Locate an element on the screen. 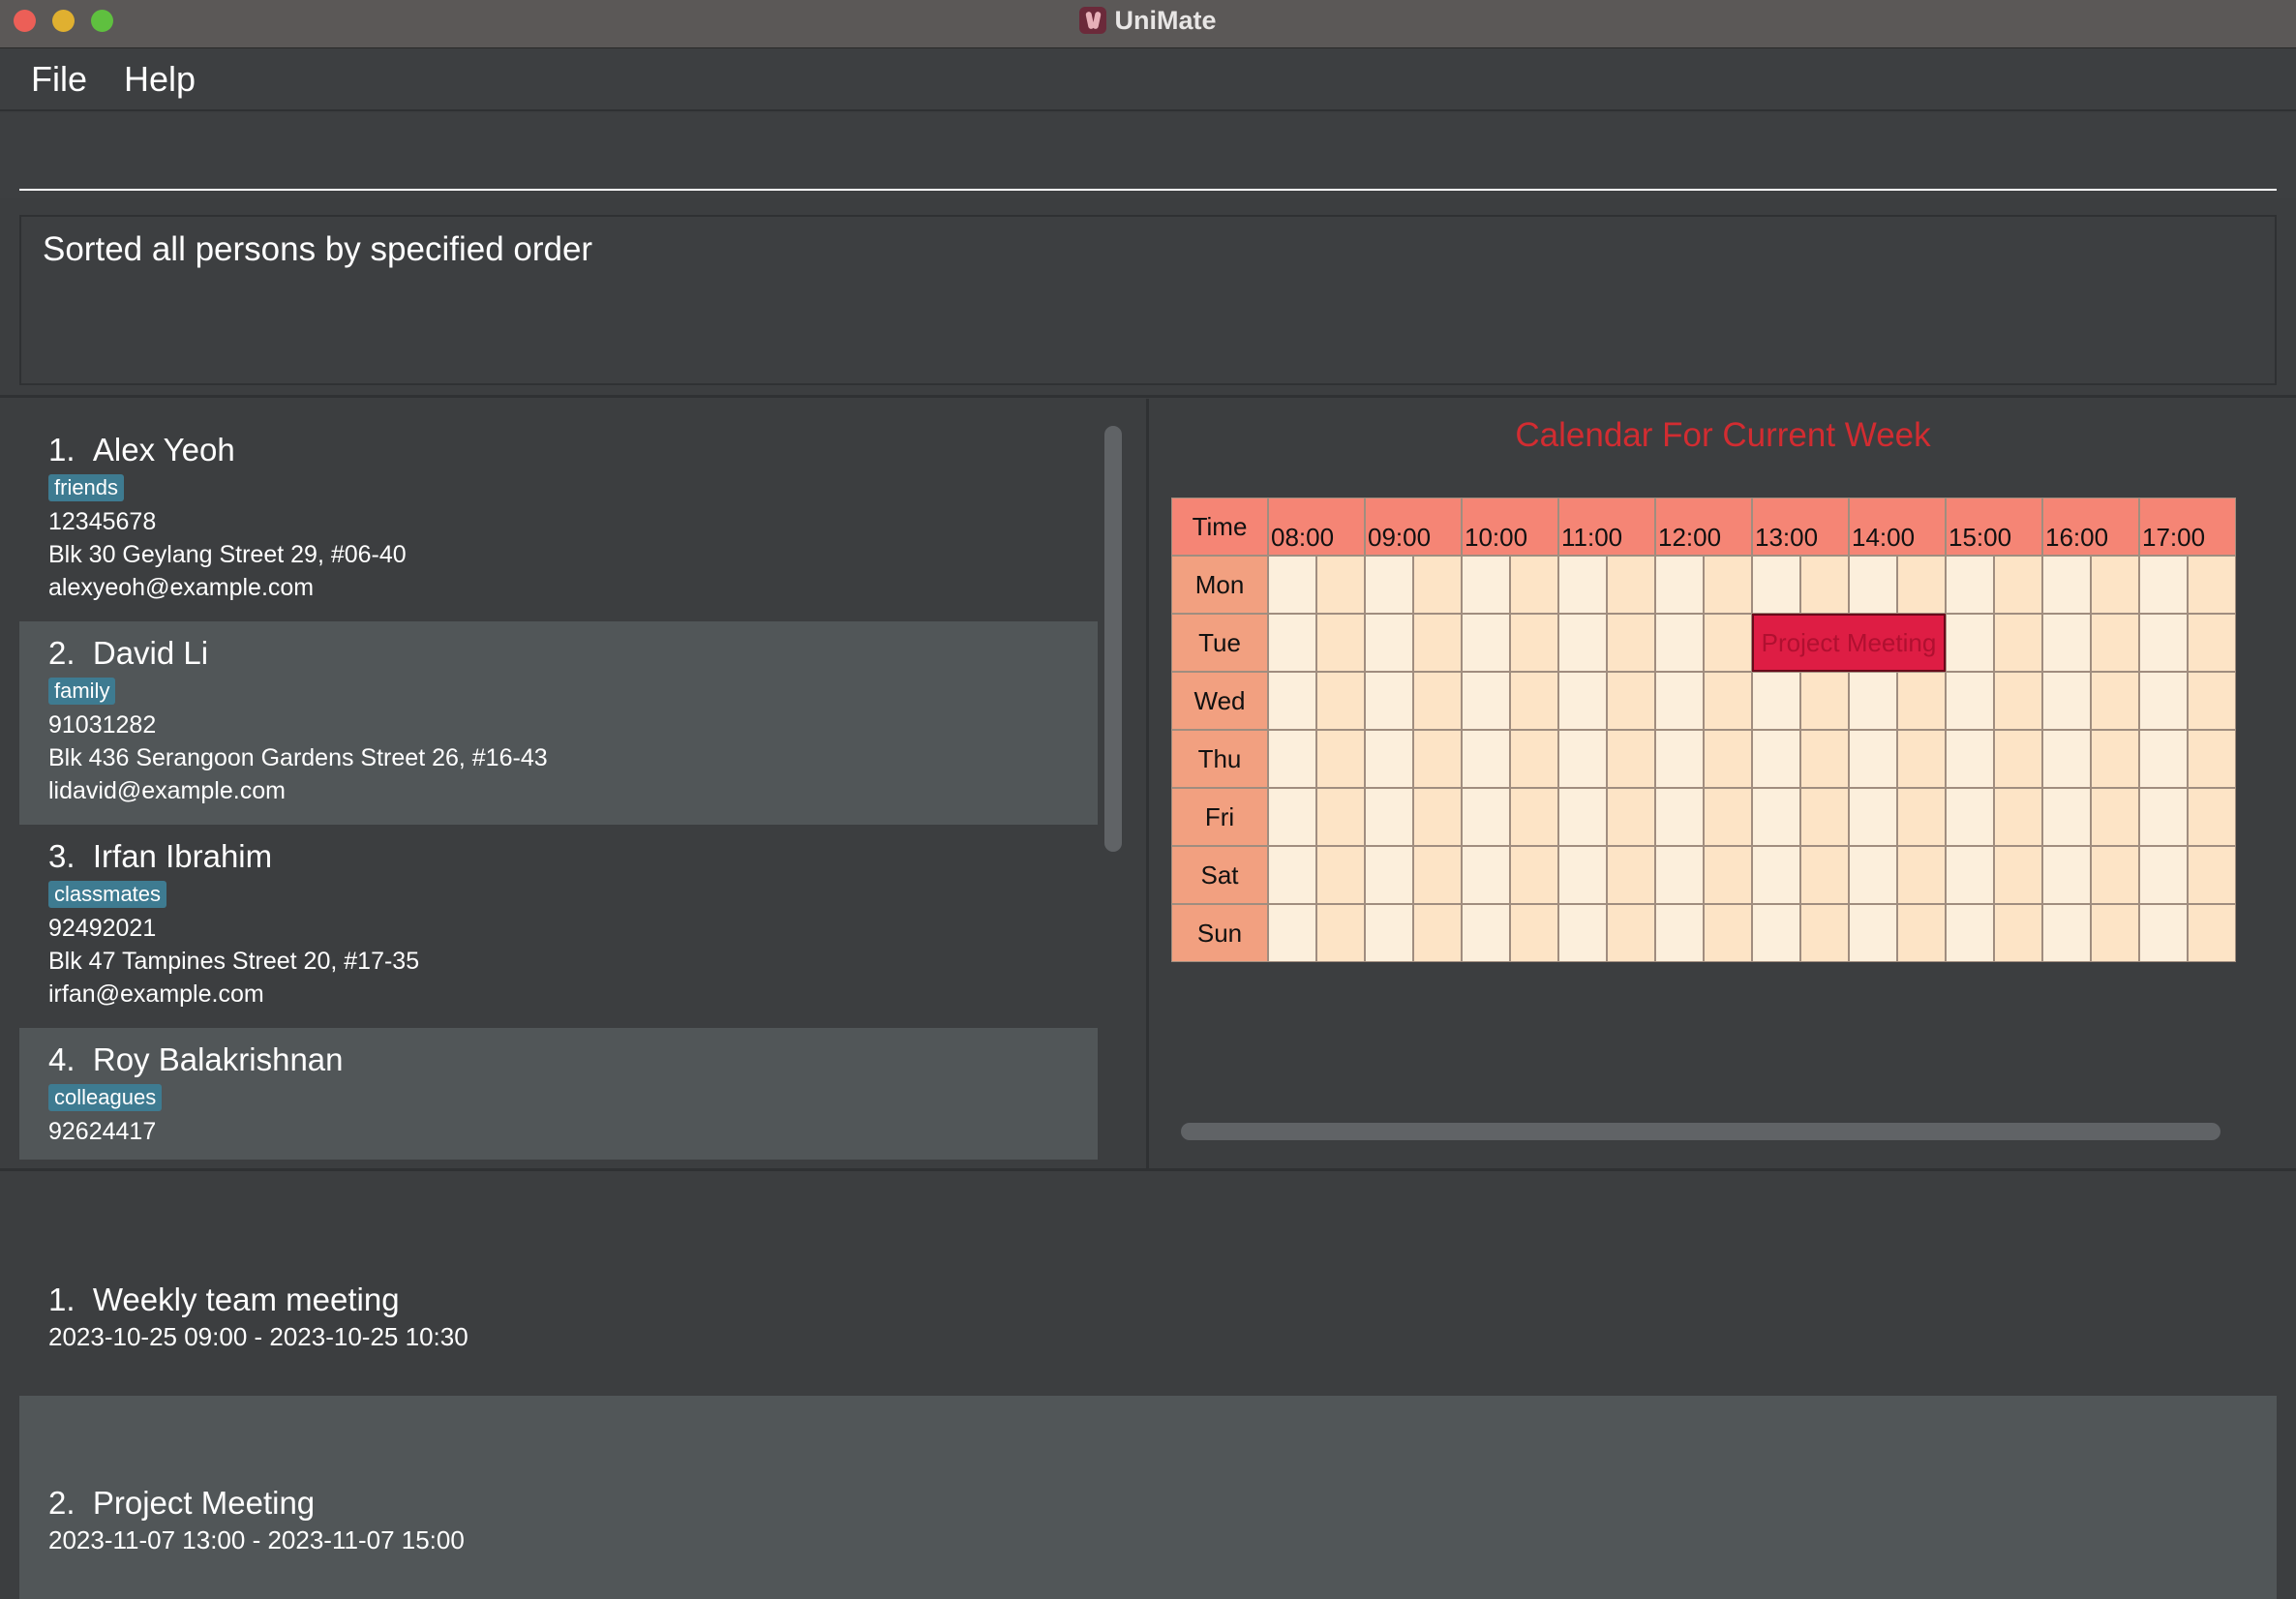 This screenshot has height=1599, width=2296. menu-help: Help is located at coordinates (160, 79).